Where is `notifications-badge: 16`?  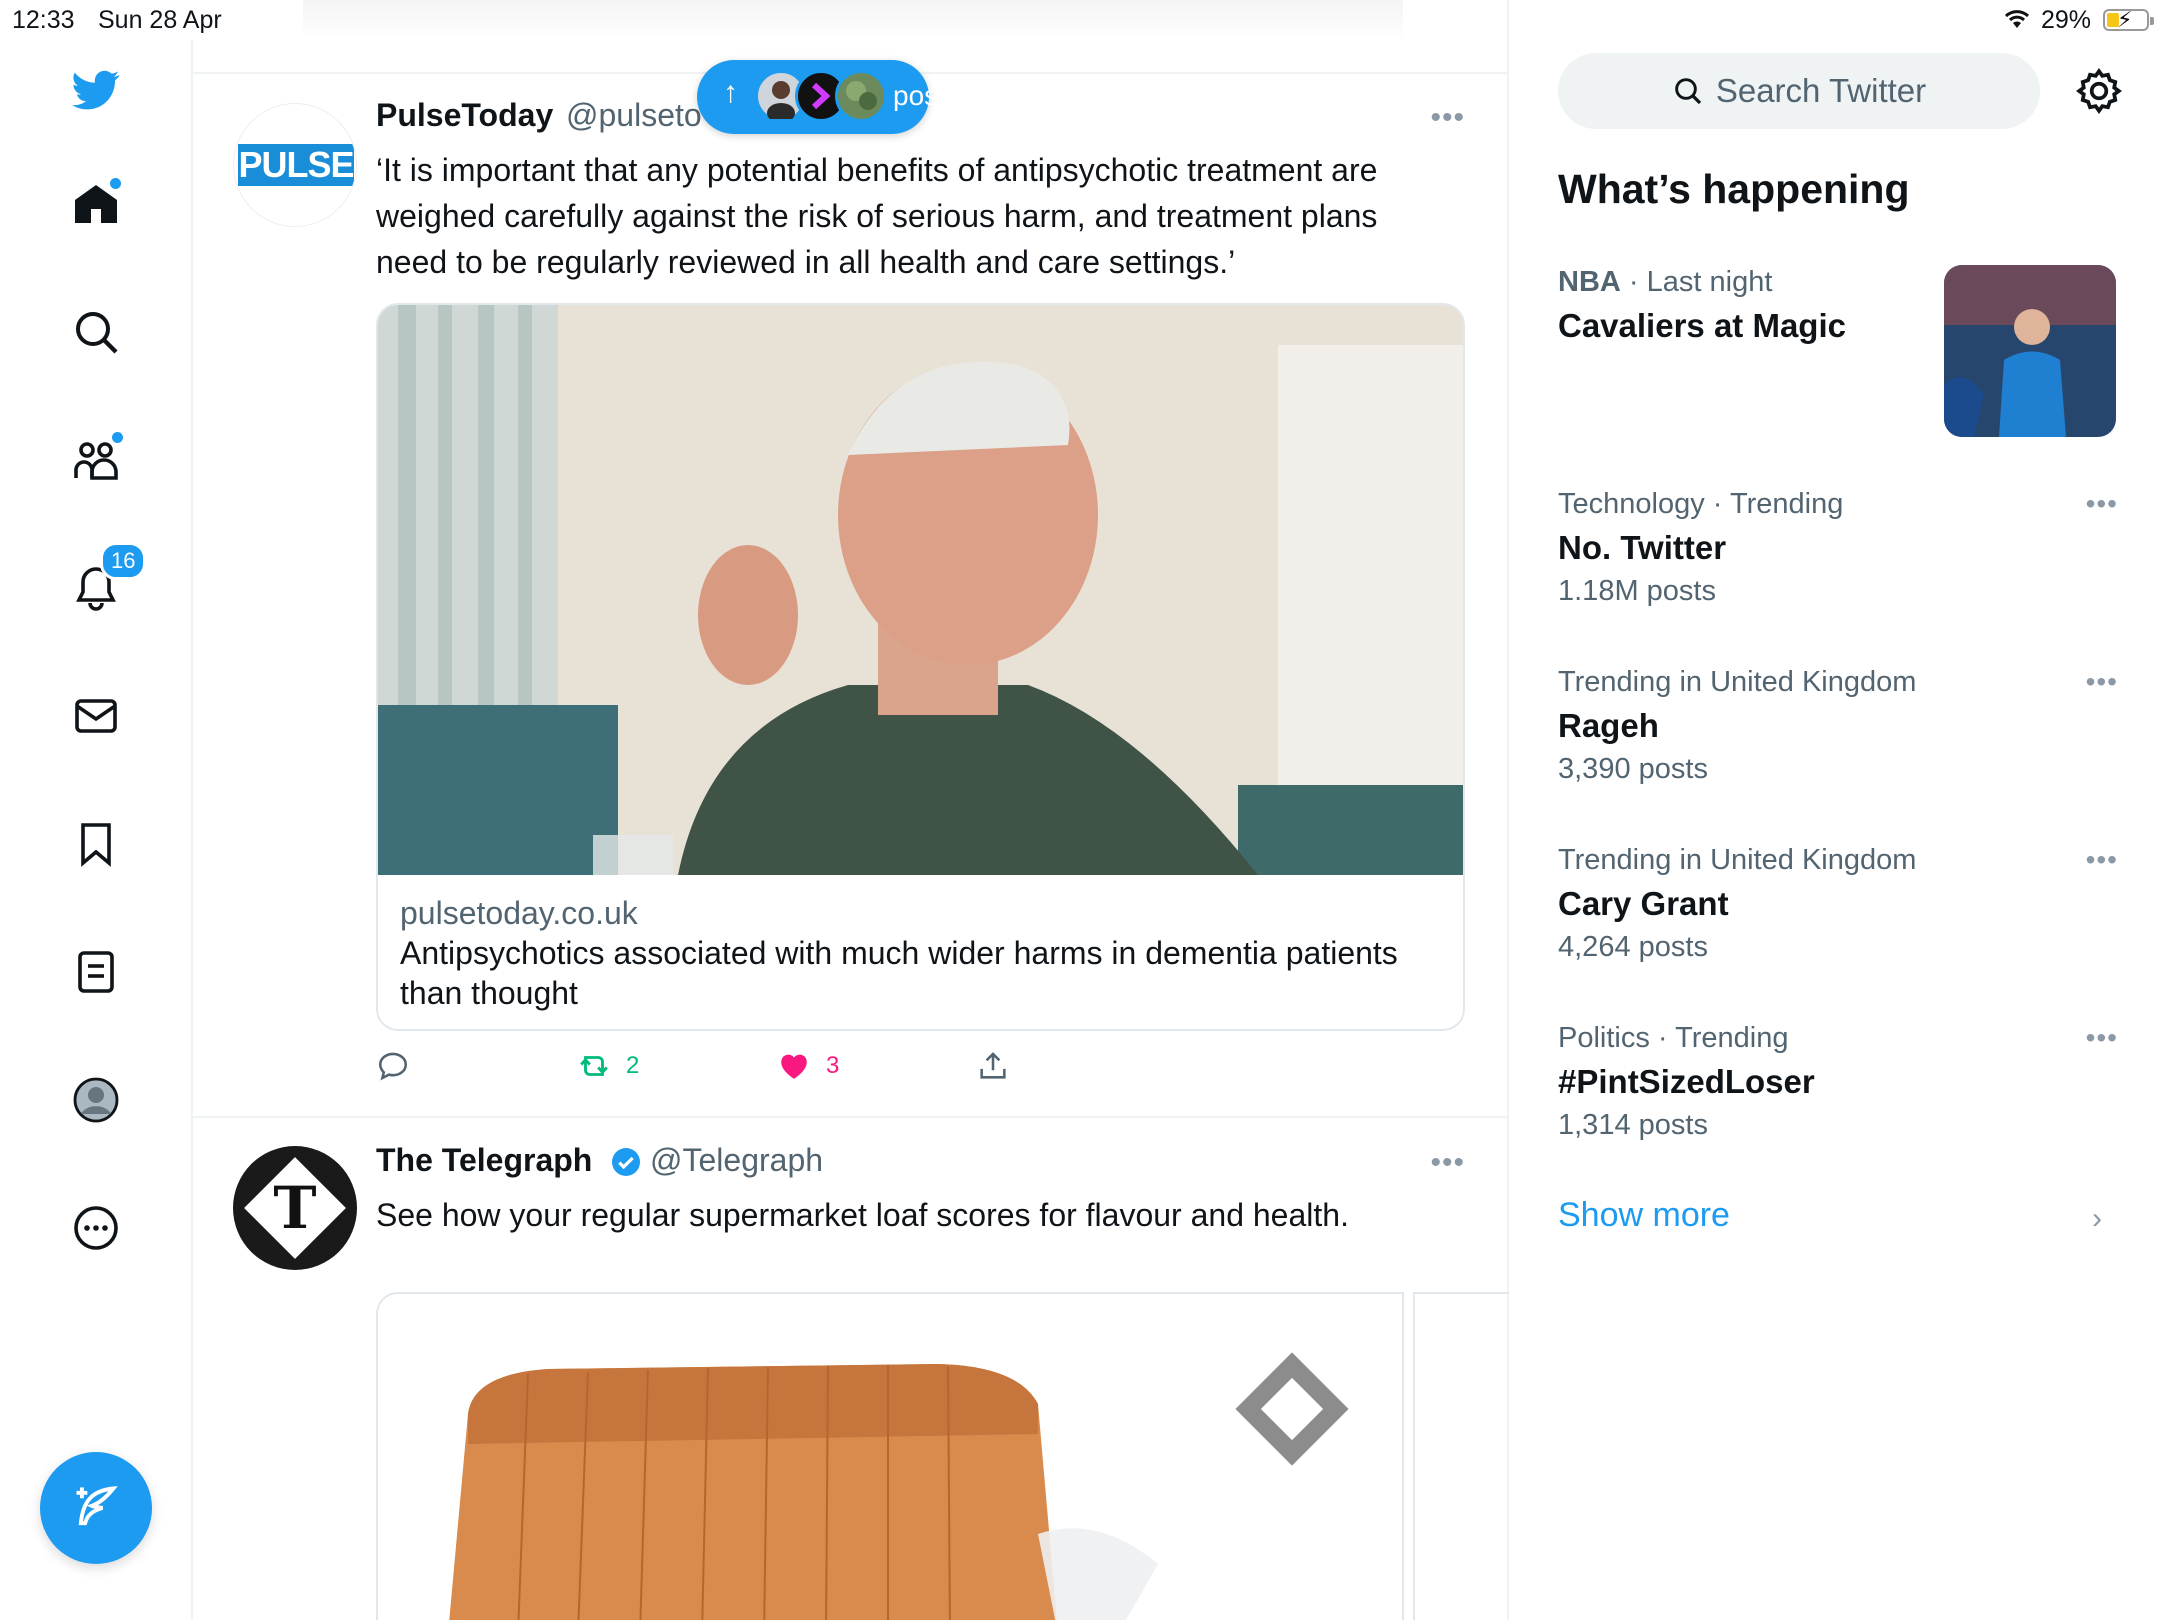
notifications-badge: 16 is located at coordinates (123, 561).